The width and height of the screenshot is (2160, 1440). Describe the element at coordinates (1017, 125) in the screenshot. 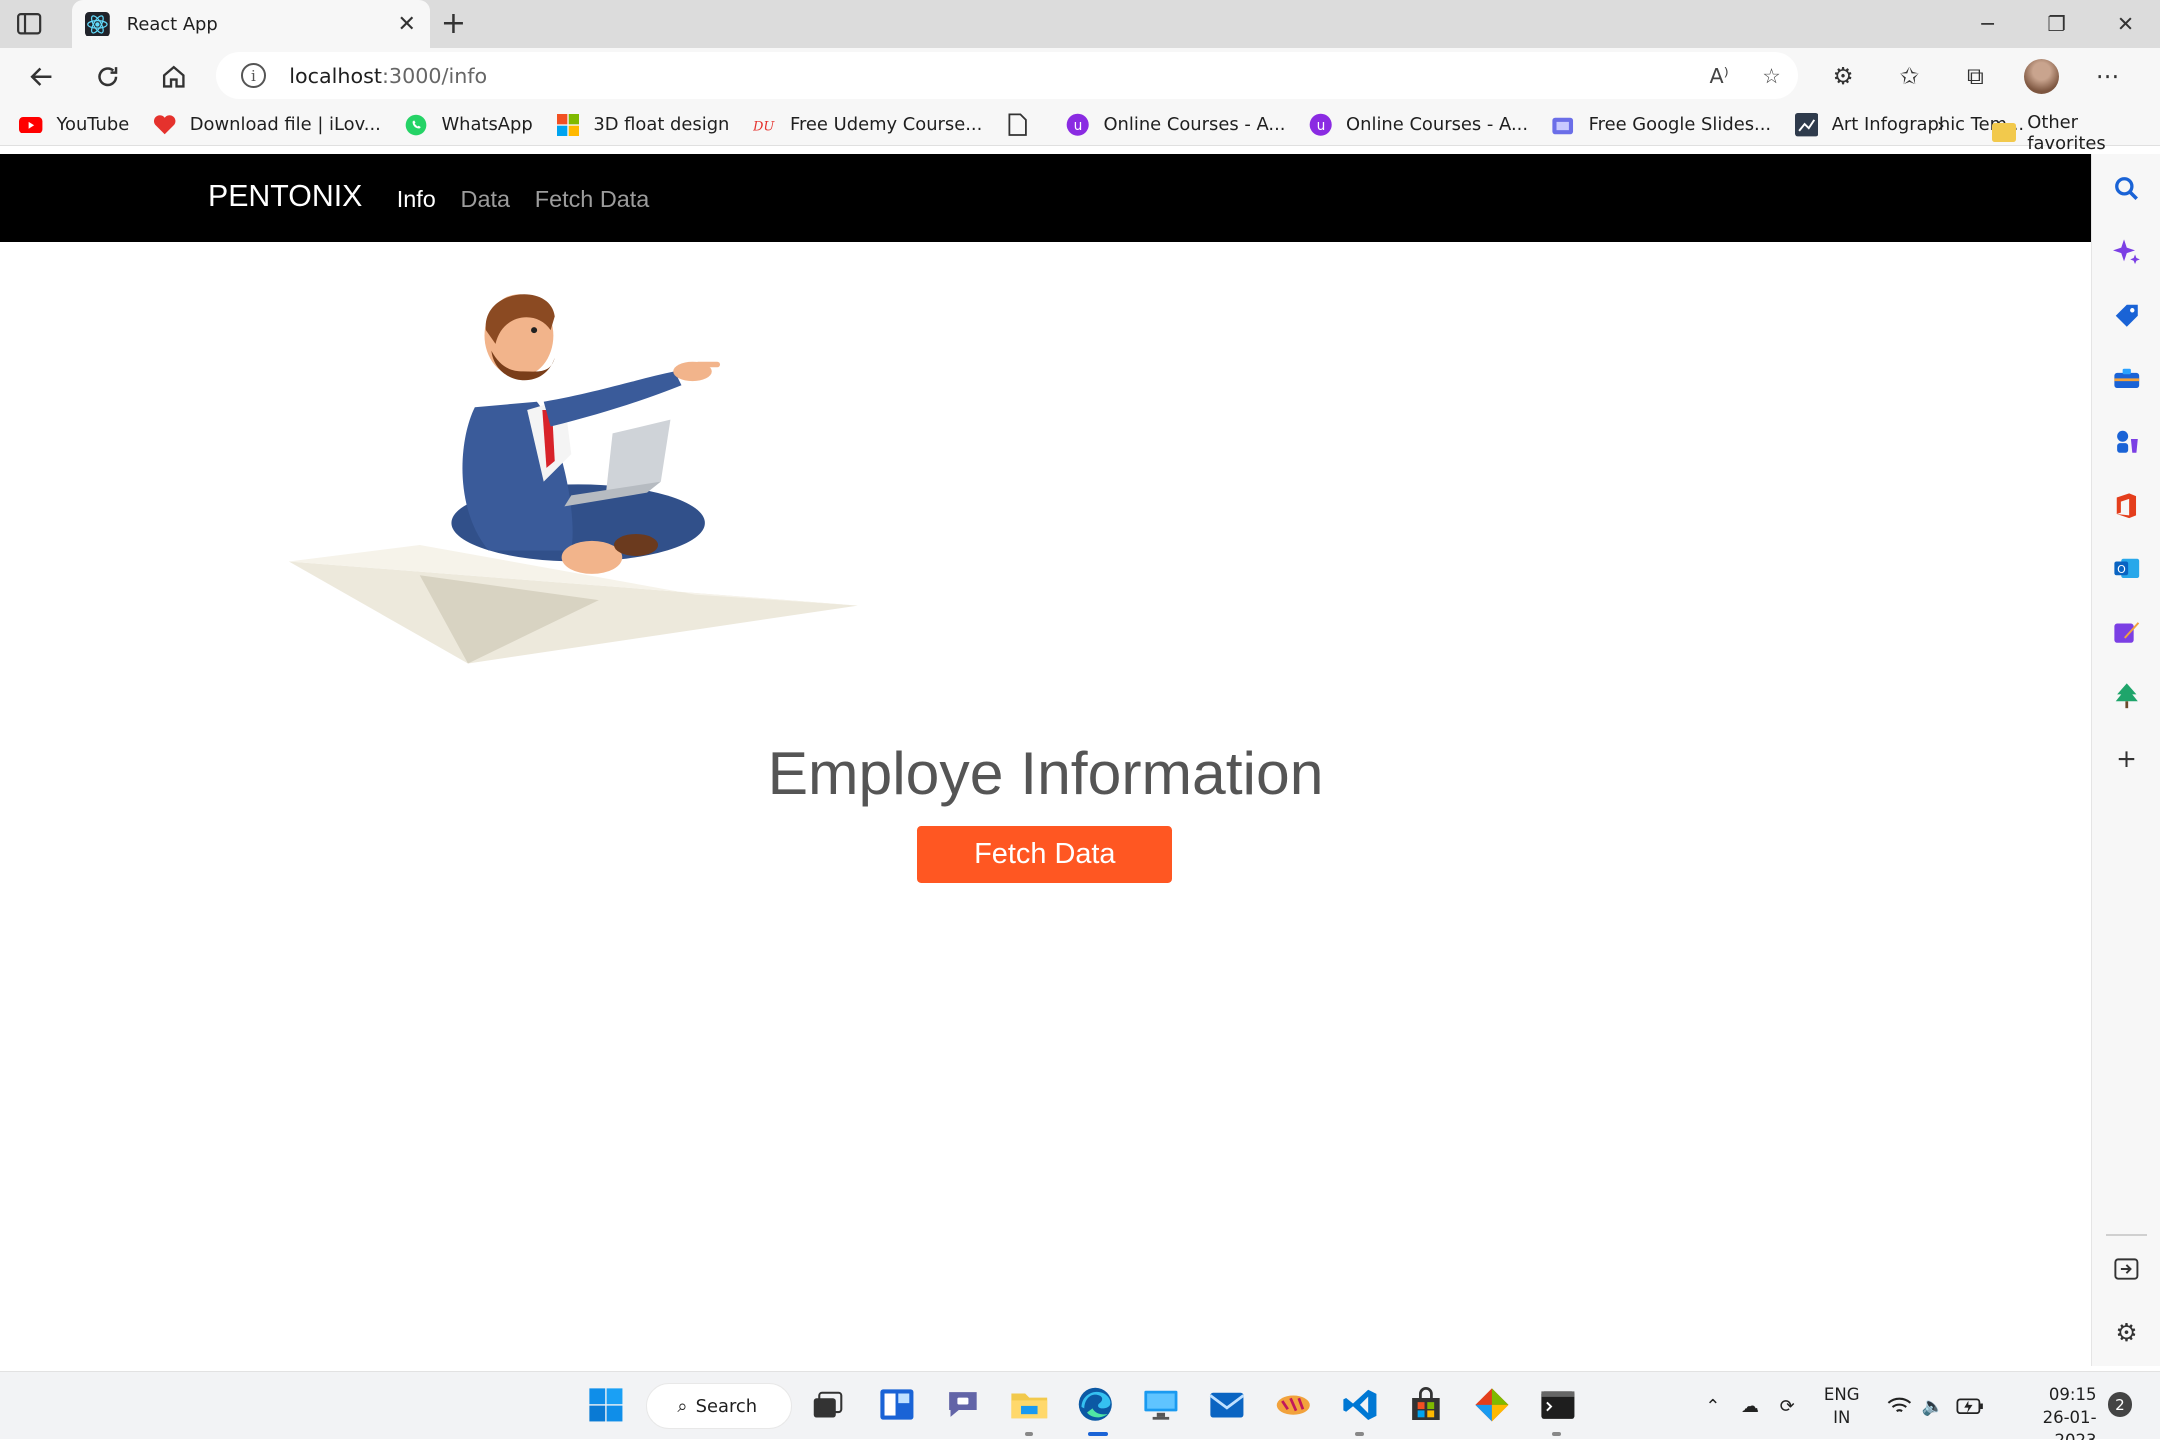

I see `document-icon` at that location.